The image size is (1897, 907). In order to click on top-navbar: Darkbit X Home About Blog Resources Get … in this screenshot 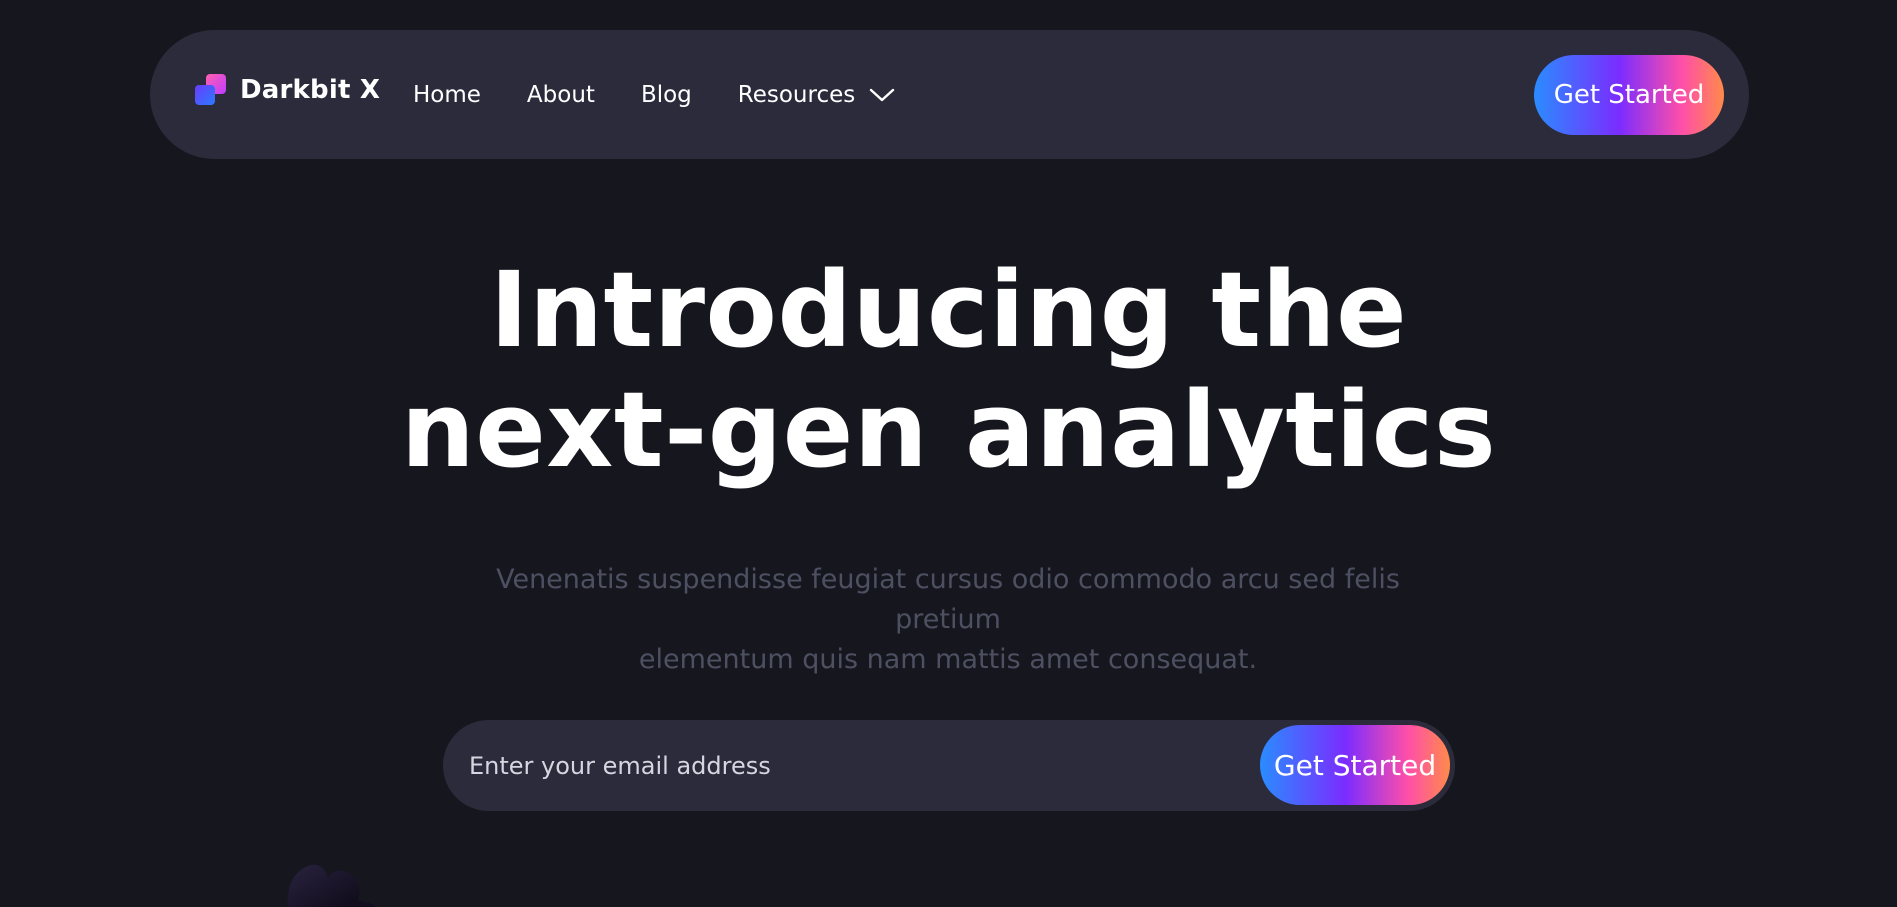, I will do `click(949, 94)`.